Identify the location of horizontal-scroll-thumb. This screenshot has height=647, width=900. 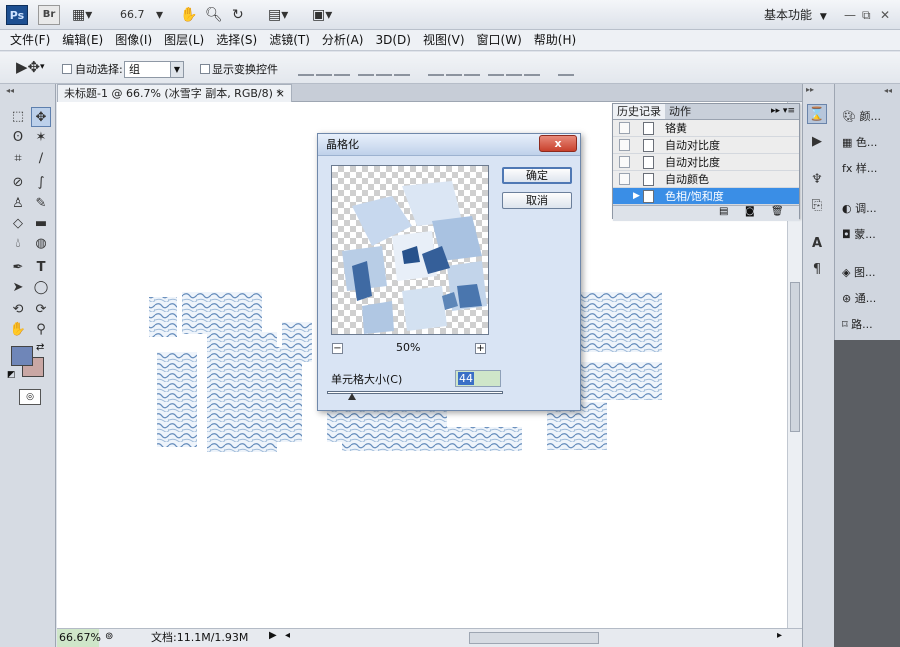
(534, 638).